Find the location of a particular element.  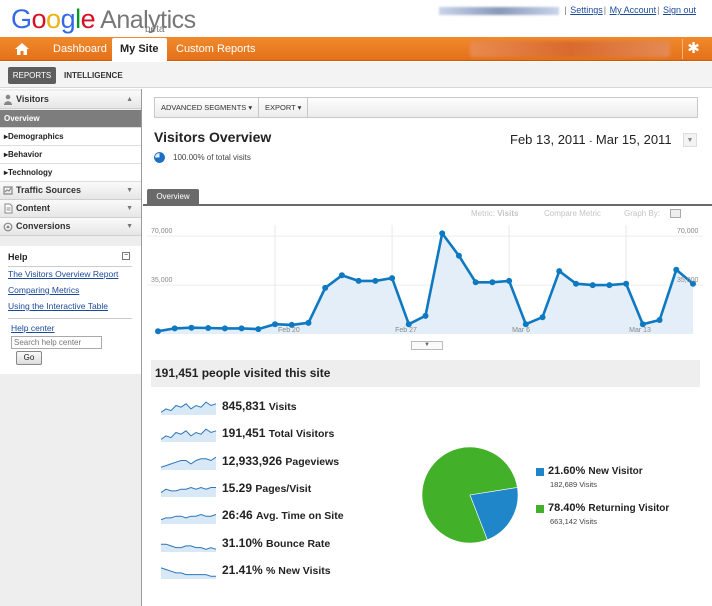

sidebar-item-overview: Overview is located at coordinates (70, 119).